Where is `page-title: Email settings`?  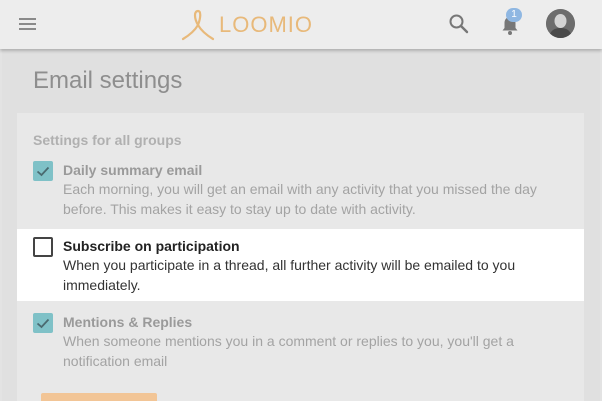 page-title: Email settings is located at coordinates (108, 80).